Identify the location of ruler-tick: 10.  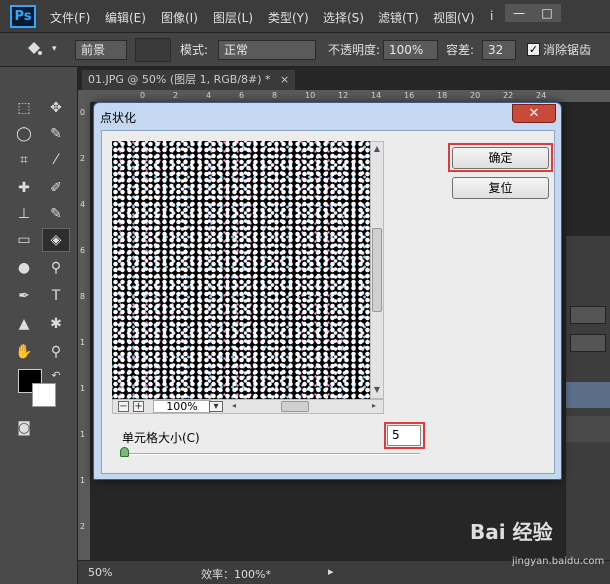
(310, 95).